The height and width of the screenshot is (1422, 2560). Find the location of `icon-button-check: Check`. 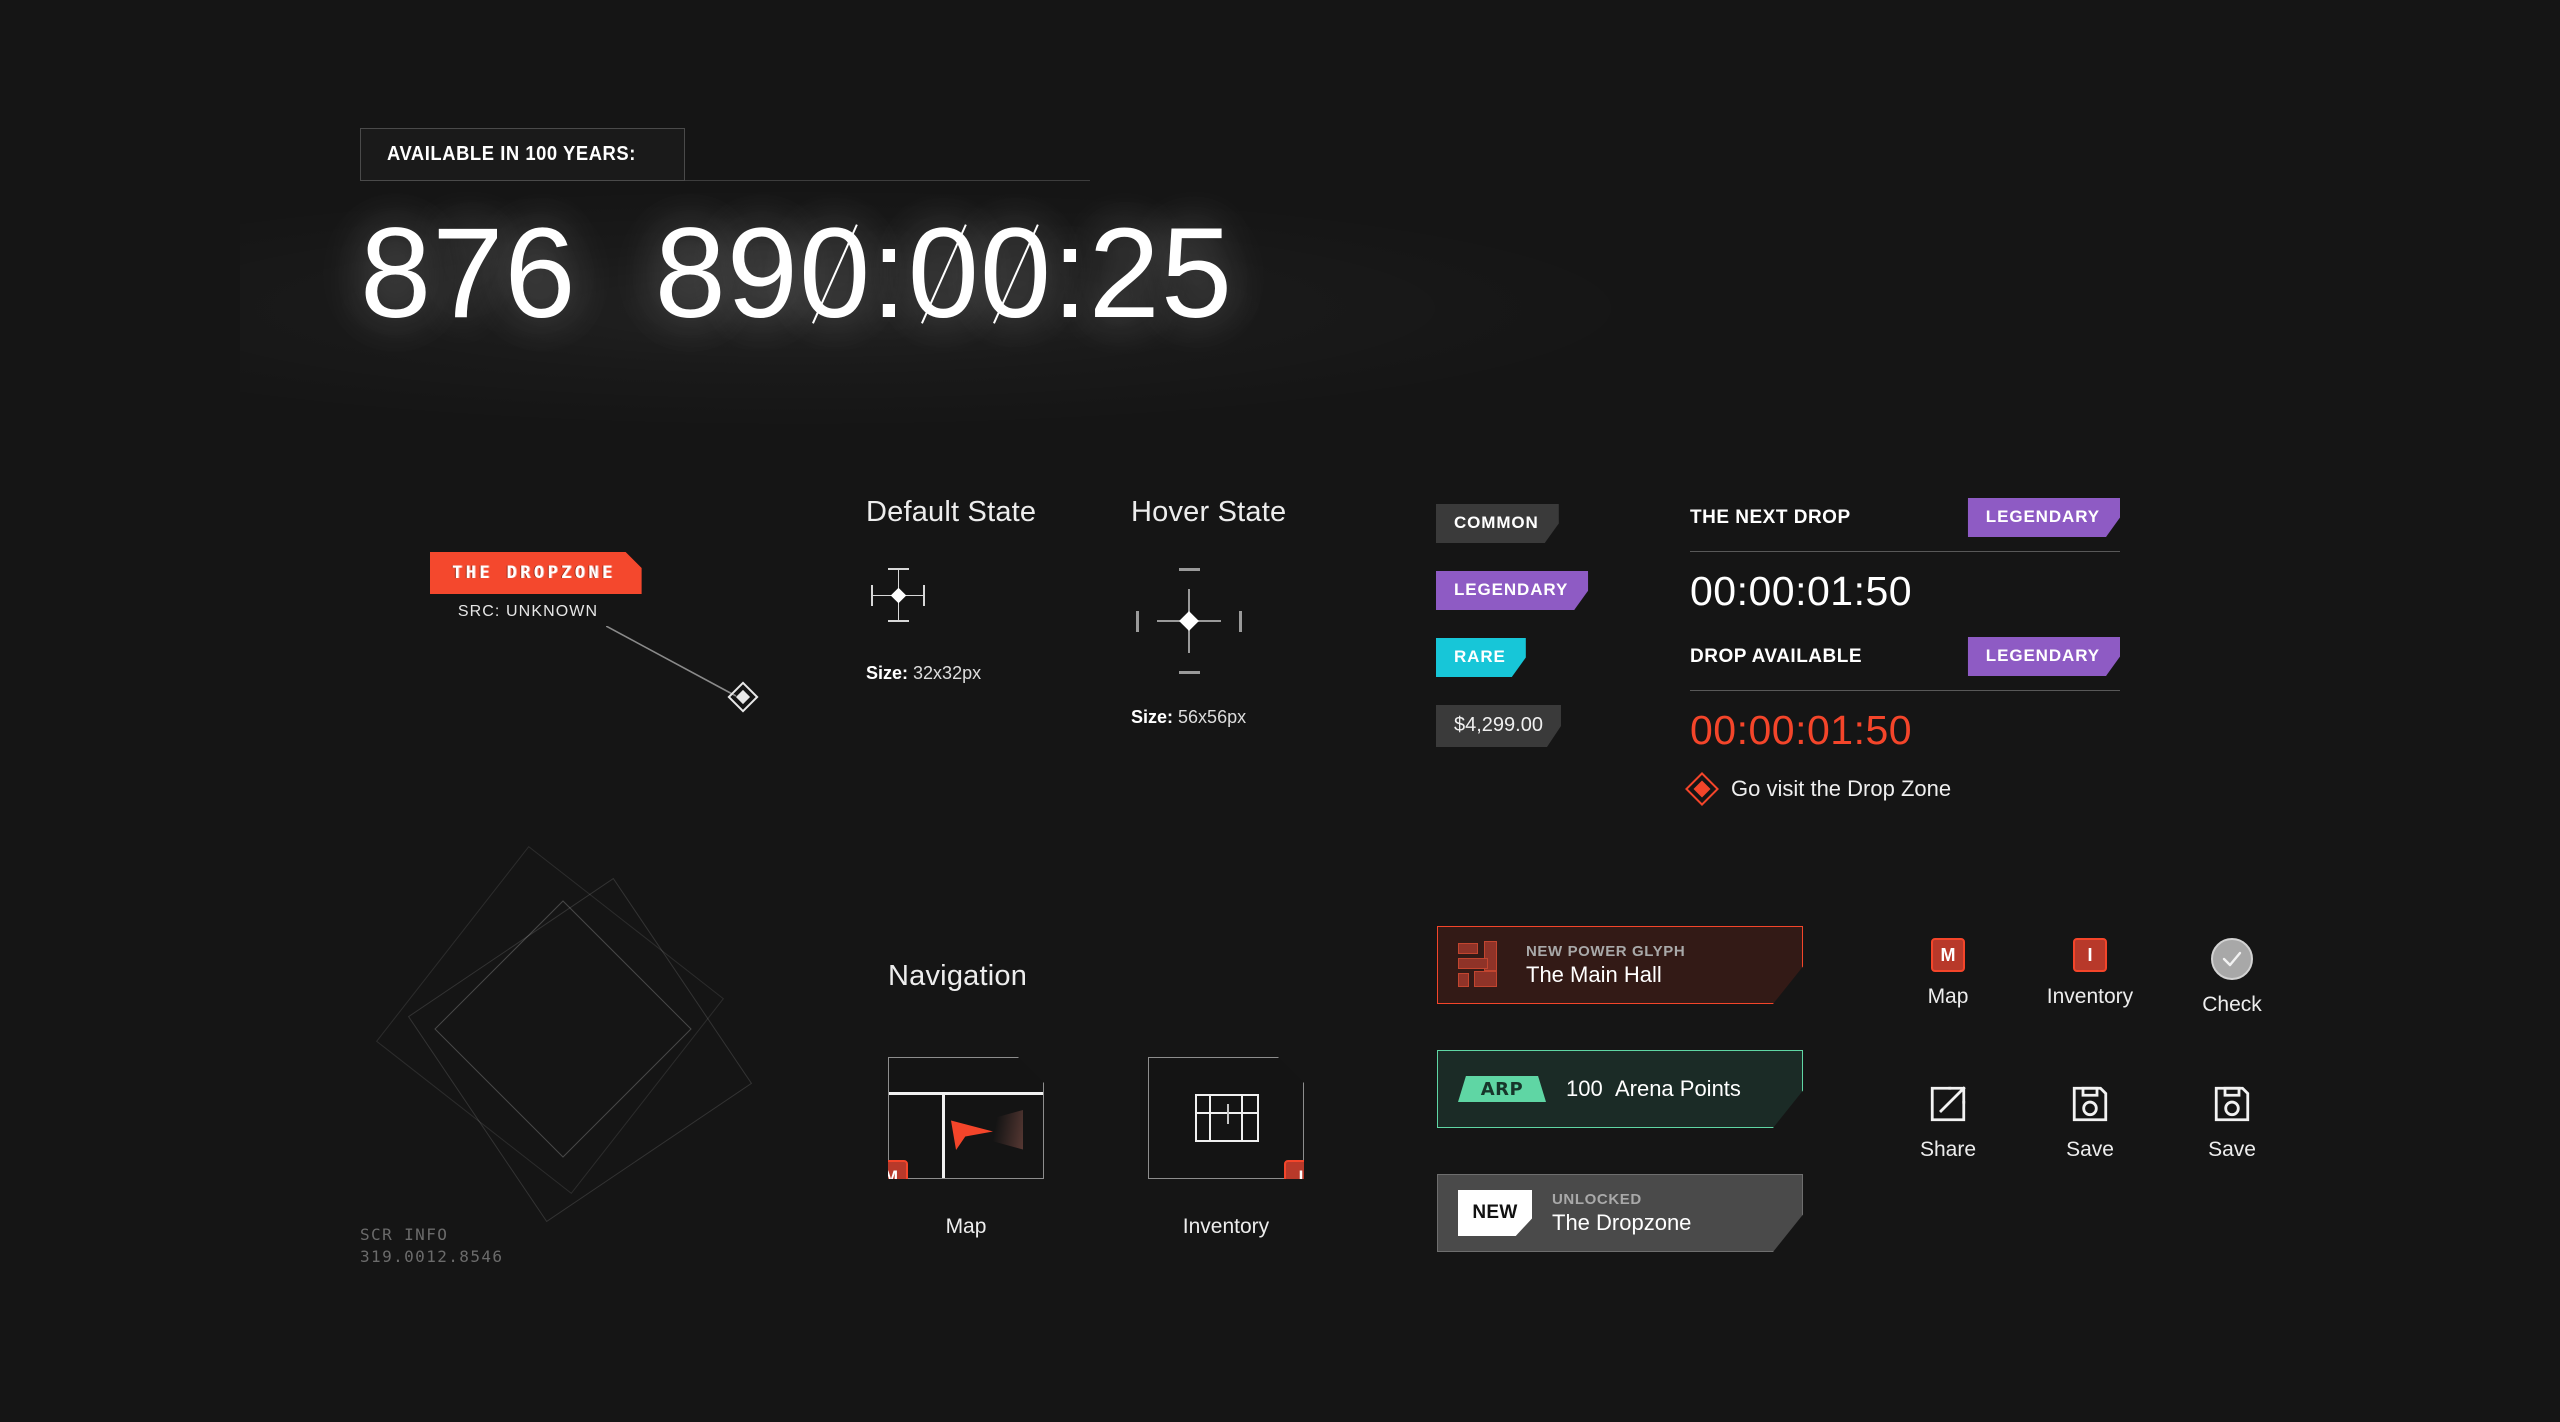

icon-button-check: Check is located at coordinates (2232, 977).